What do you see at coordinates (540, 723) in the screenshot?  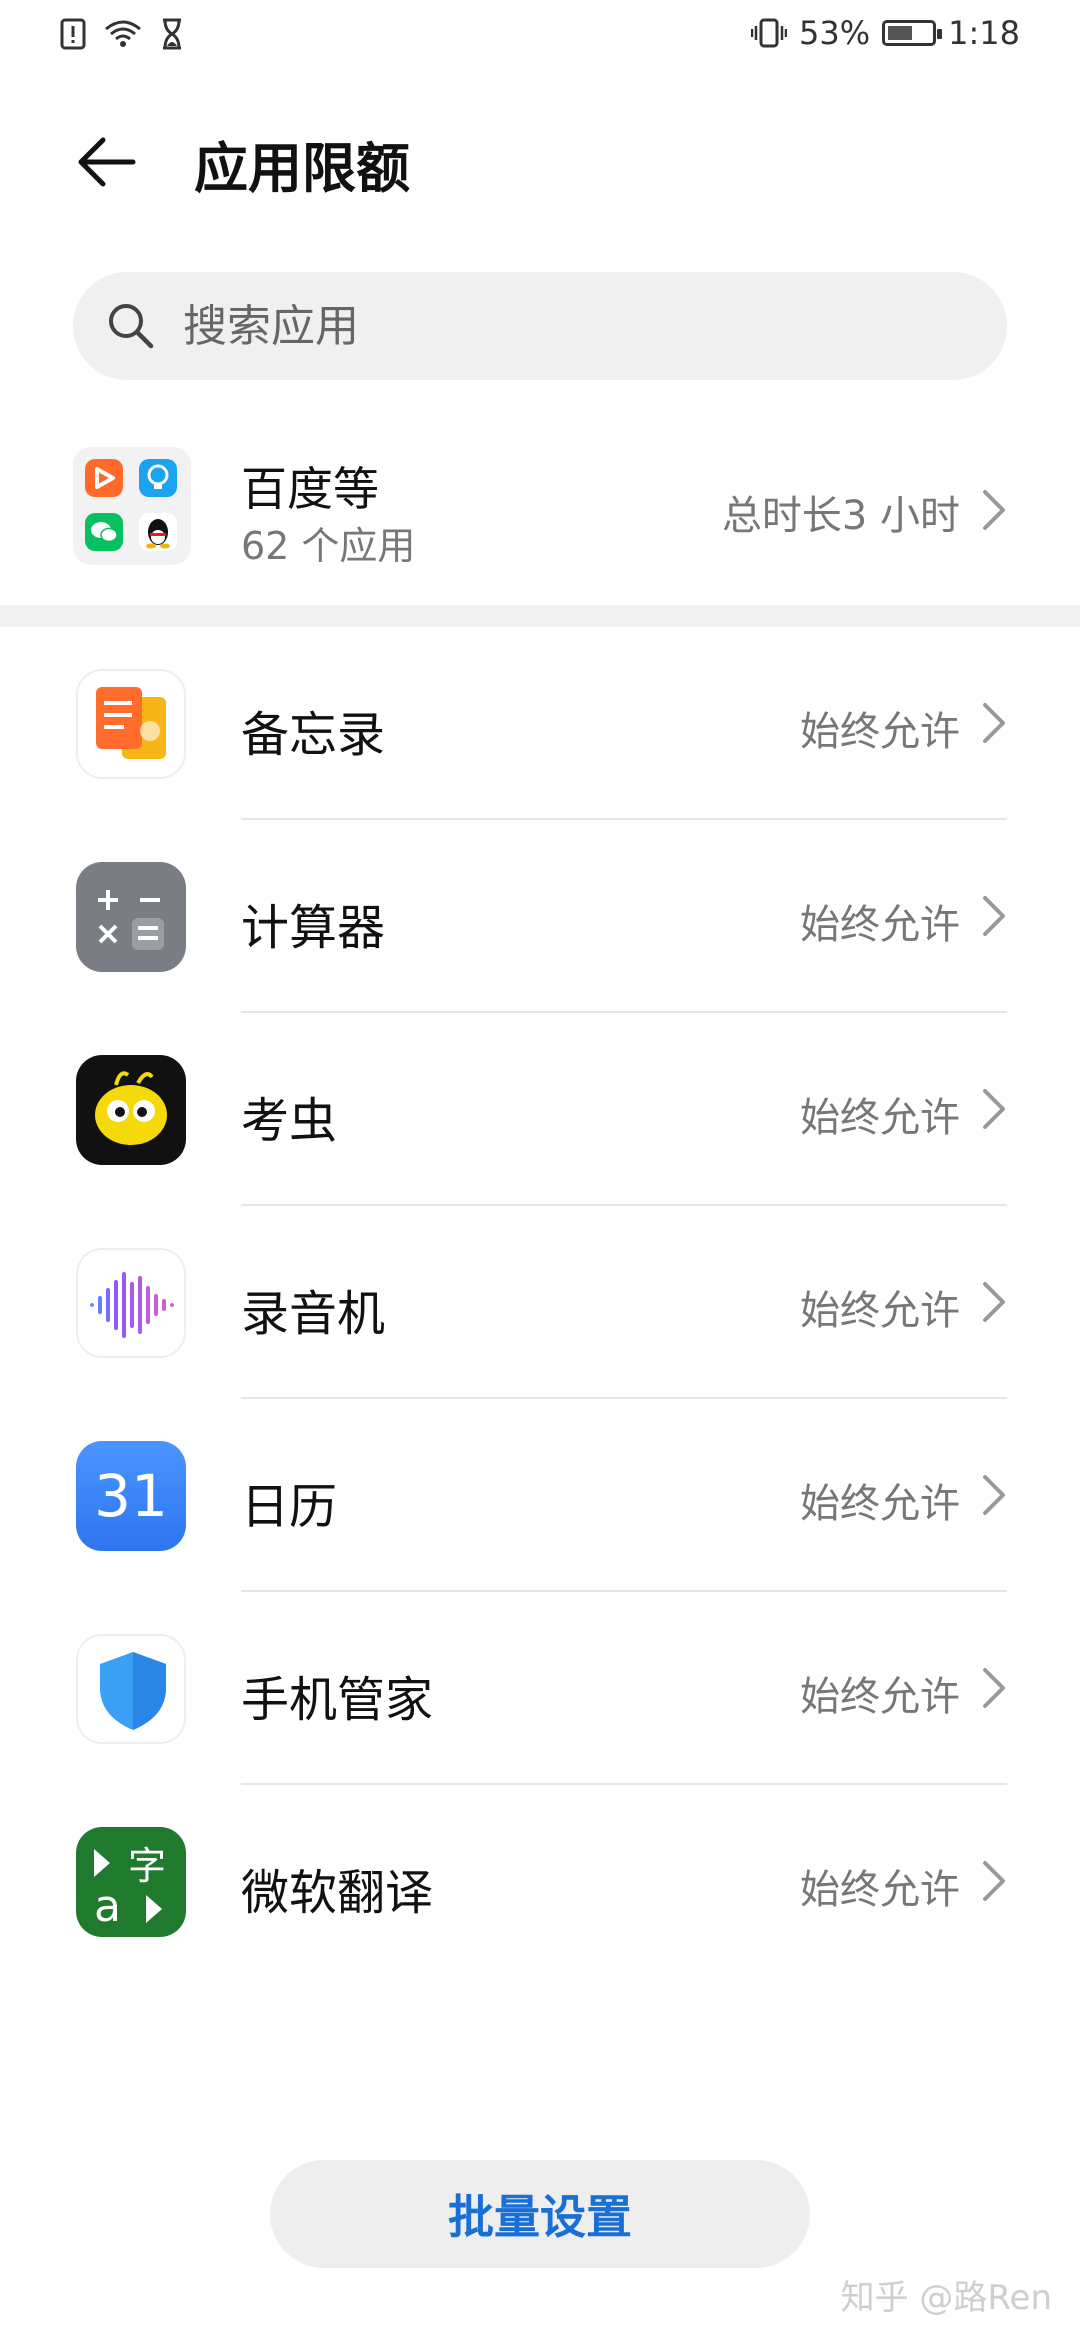 I see `list-item: 备忘录 始终允许` at bounding box center [540, 723].